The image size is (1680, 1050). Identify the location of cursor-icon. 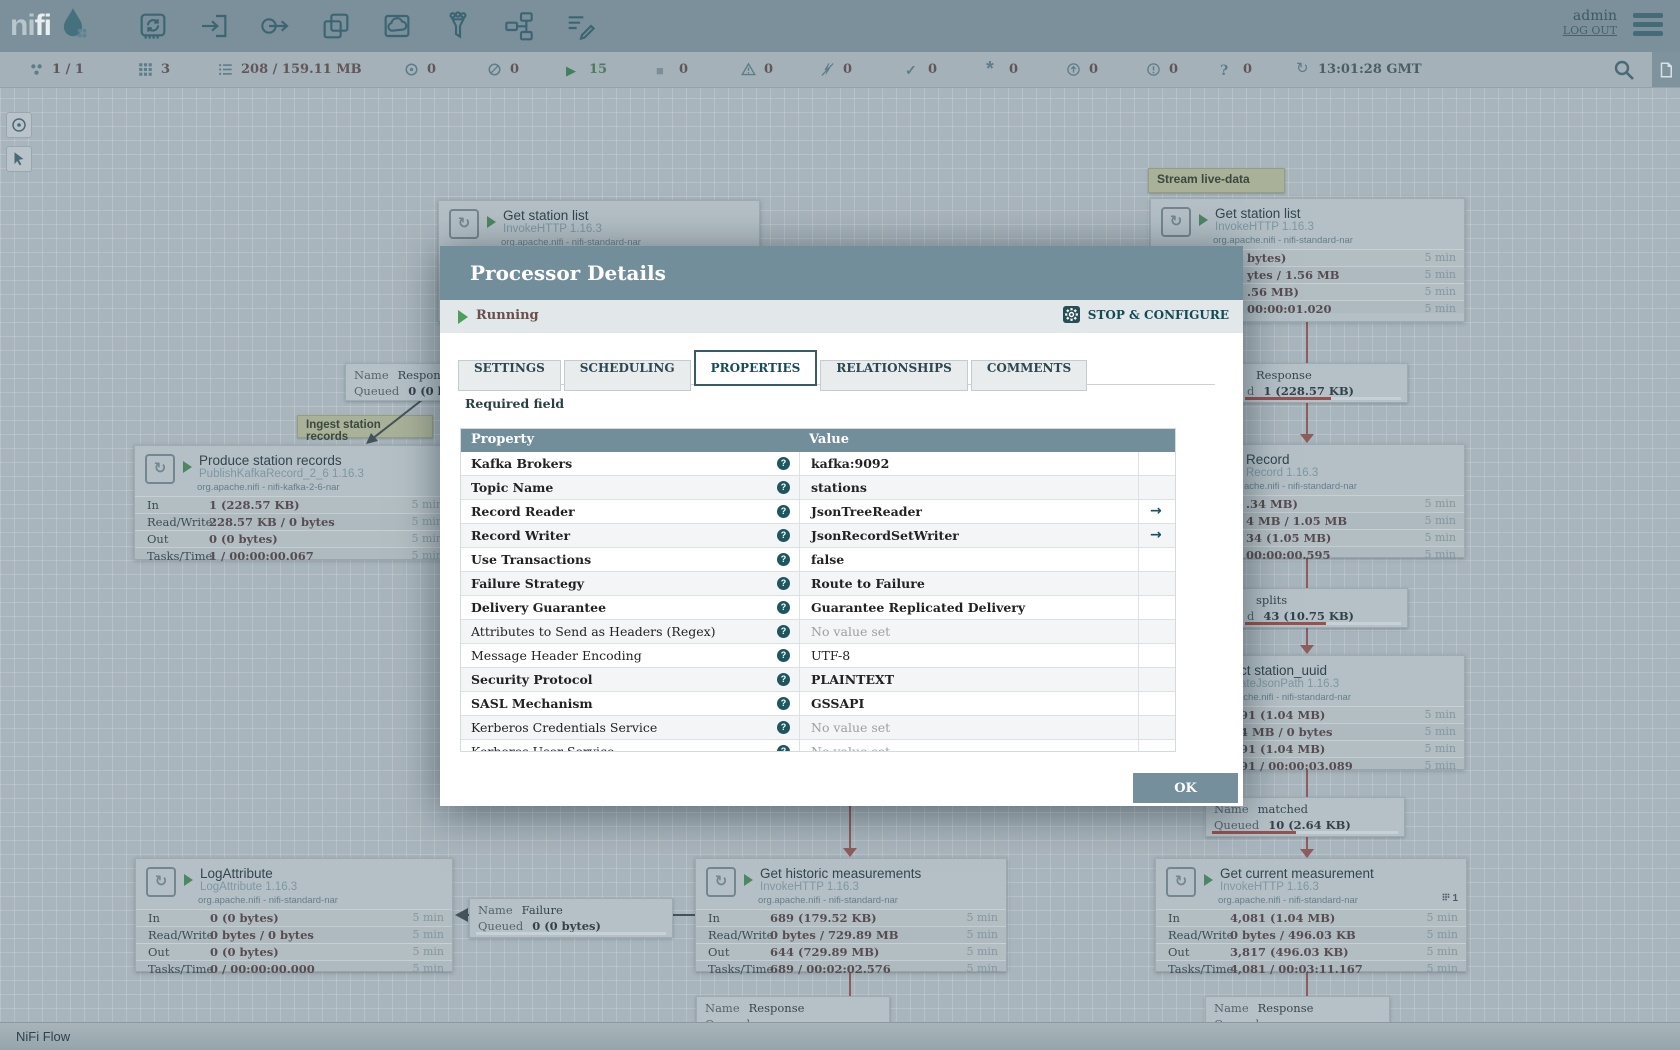
(19, 159).